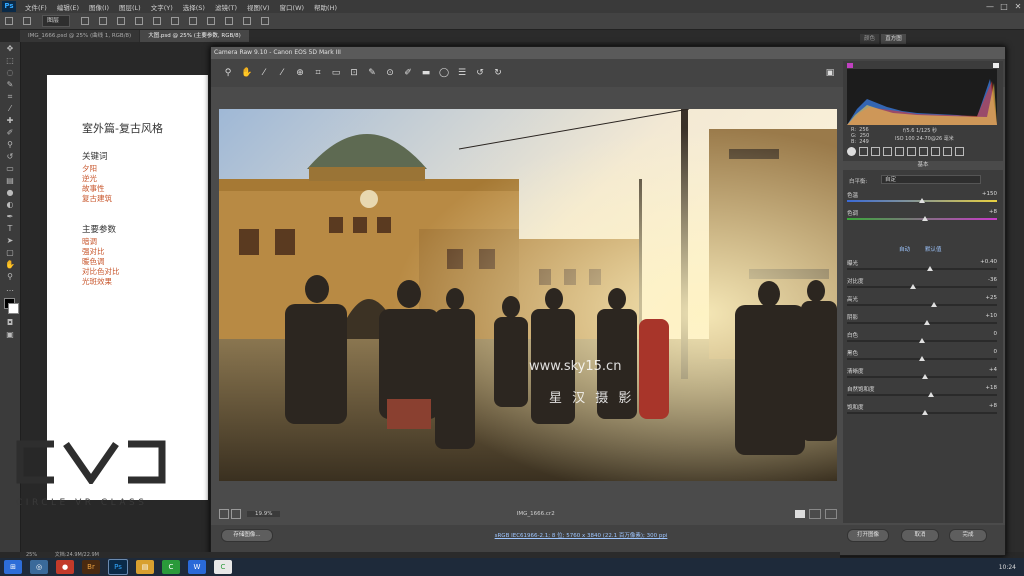  I want to click on marquee-tool-icon: ⬚, so click(10, 61).